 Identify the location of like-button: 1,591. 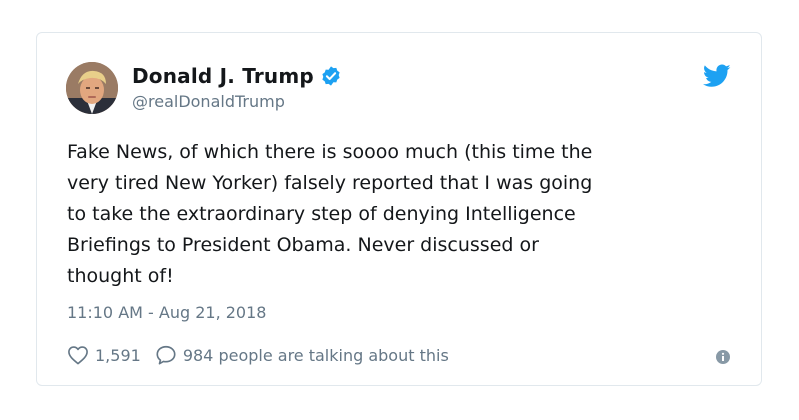
(111, 355).